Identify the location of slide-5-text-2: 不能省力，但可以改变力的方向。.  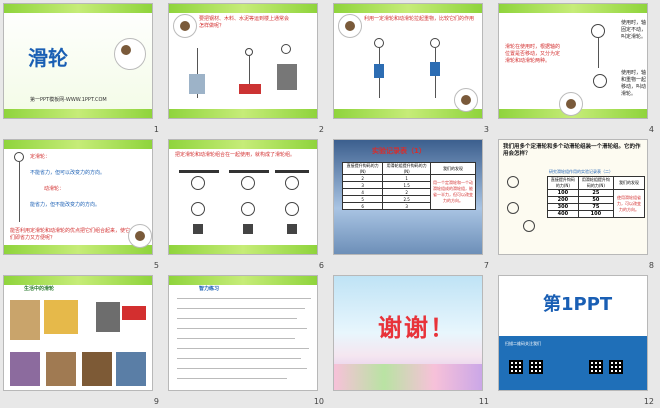
(68, 173).